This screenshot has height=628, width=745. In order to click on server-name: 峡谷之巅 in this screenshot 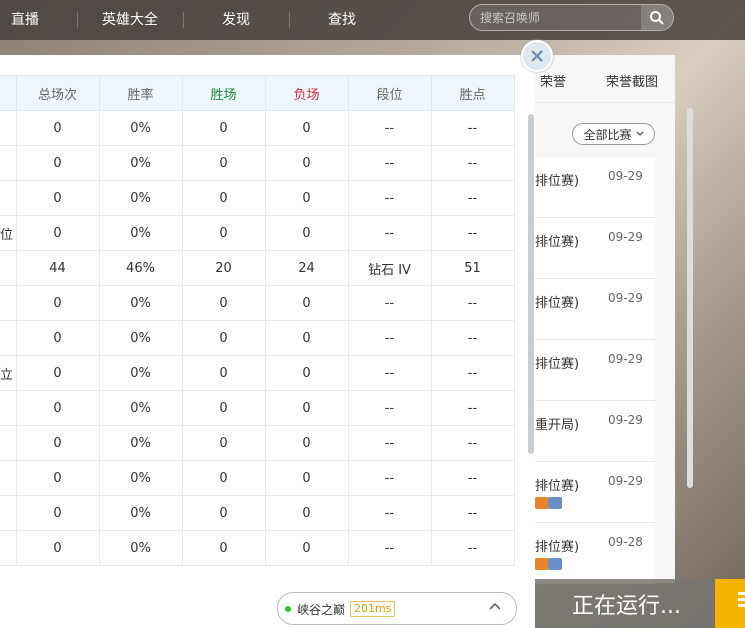, I will do `click(321, 610)`.